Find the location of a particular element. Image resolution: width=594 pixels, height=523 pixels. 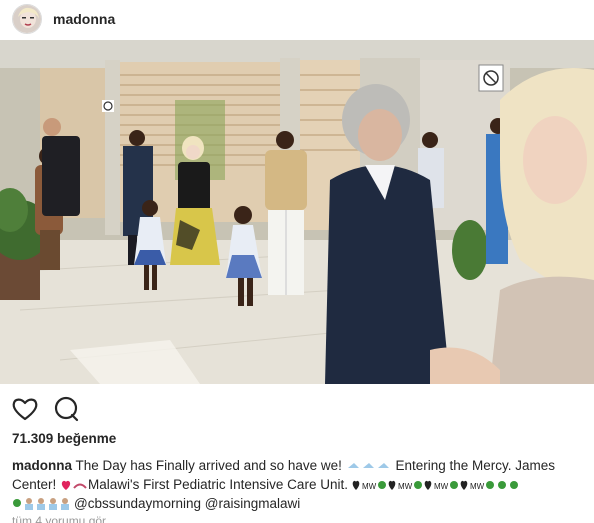

post-actions is located at coordinates (297, 409).